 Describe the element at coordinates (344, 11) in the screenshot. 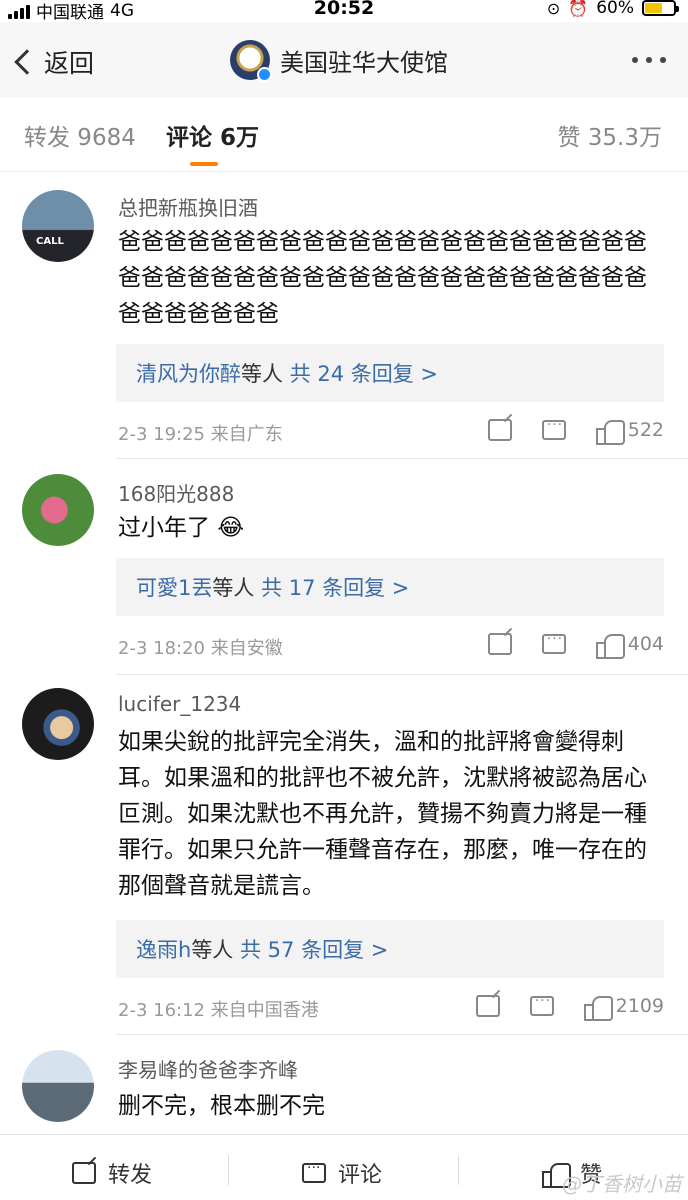

I see `status-bar: 中国联通 4G 20:52 ⊙ ⏰ 60%` at that location.